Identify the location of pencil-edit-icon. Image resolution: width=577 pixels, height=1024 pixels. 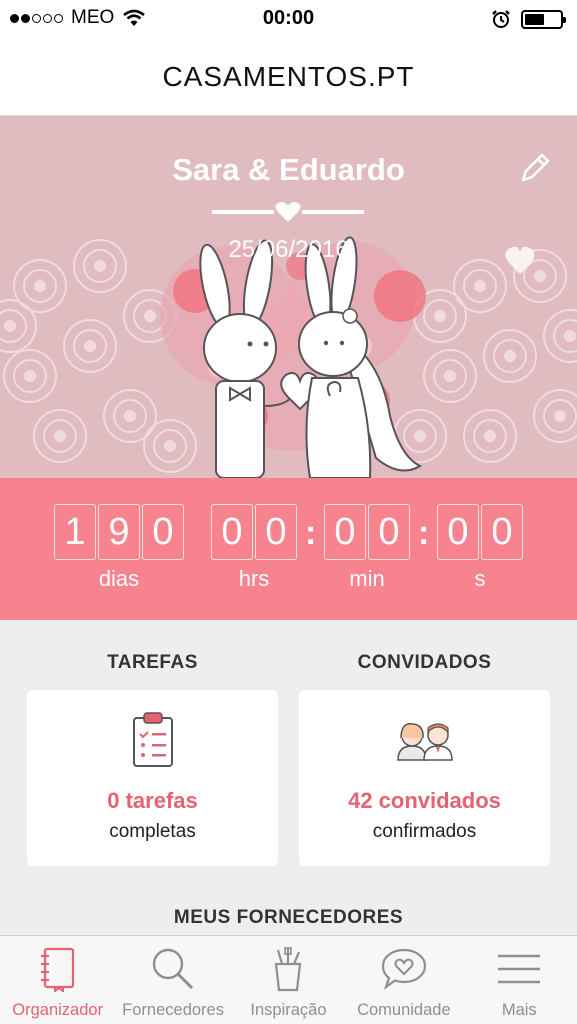
(535, 168).